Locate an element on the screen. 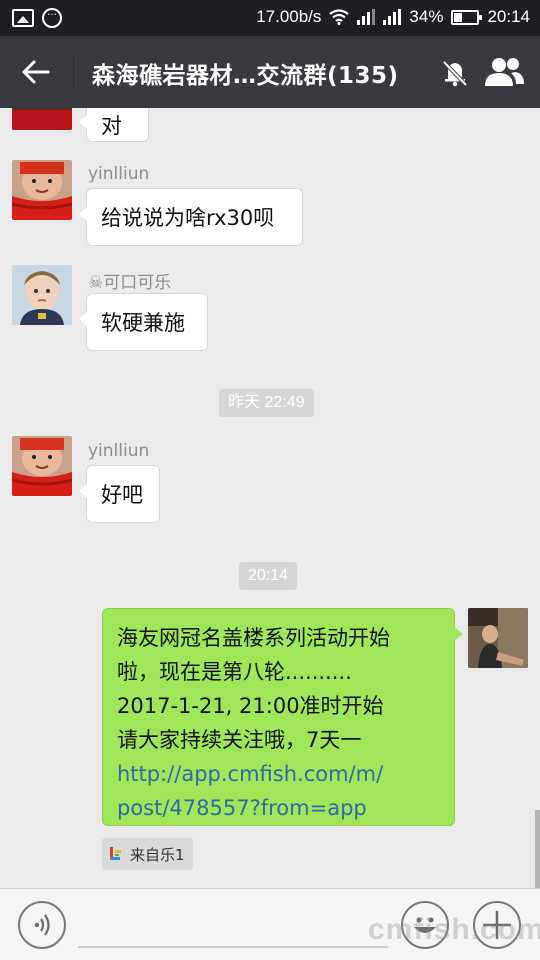  source-tag: 来自乐1 is located at coordinates (147, 854).